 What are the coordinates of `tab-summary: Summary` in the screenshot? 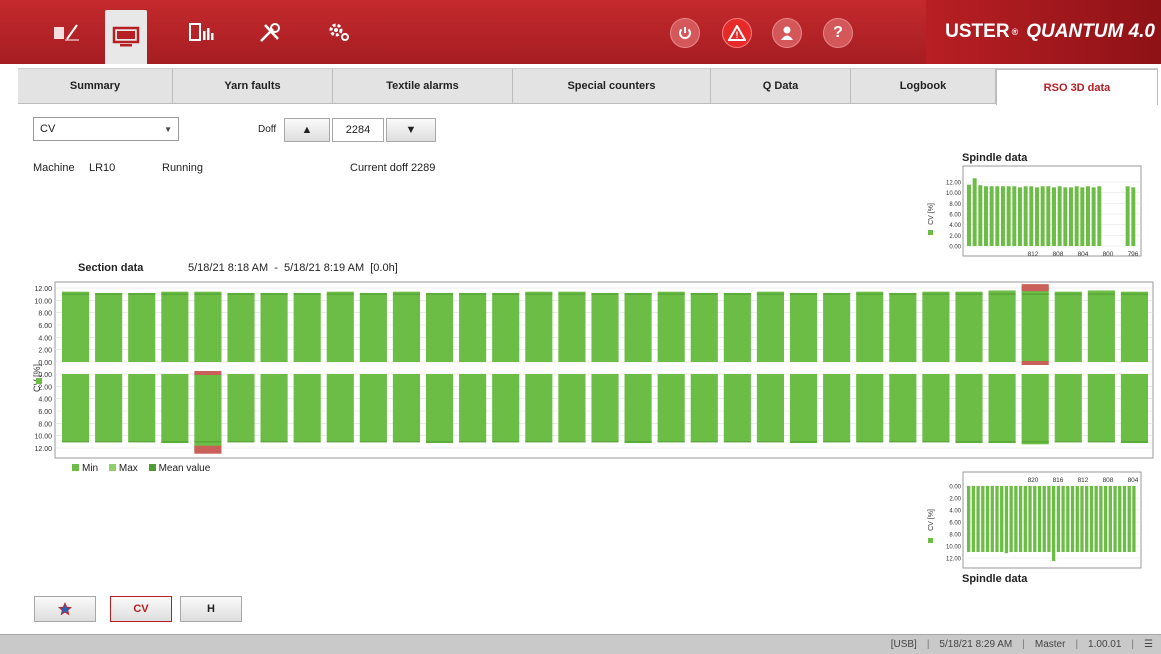 It's located at (95, 86).